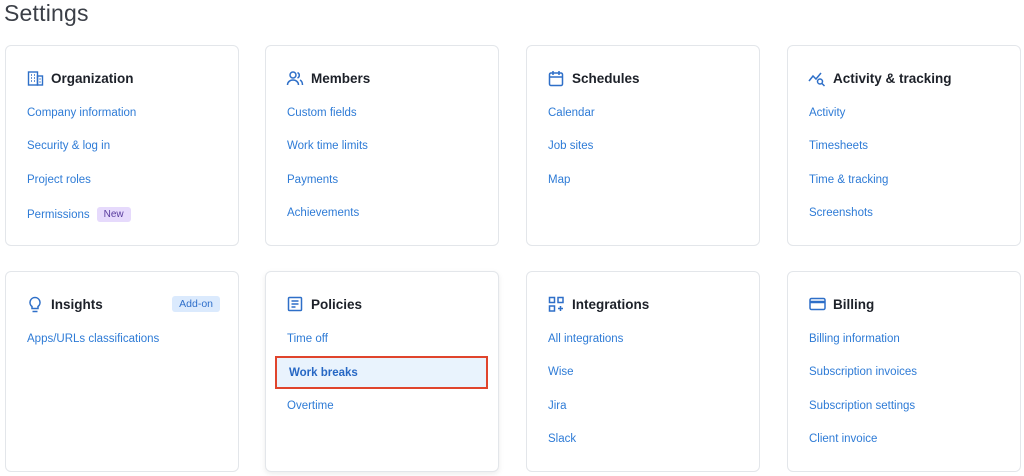  I want to click on card-header: Integrations, so click(644, 304).